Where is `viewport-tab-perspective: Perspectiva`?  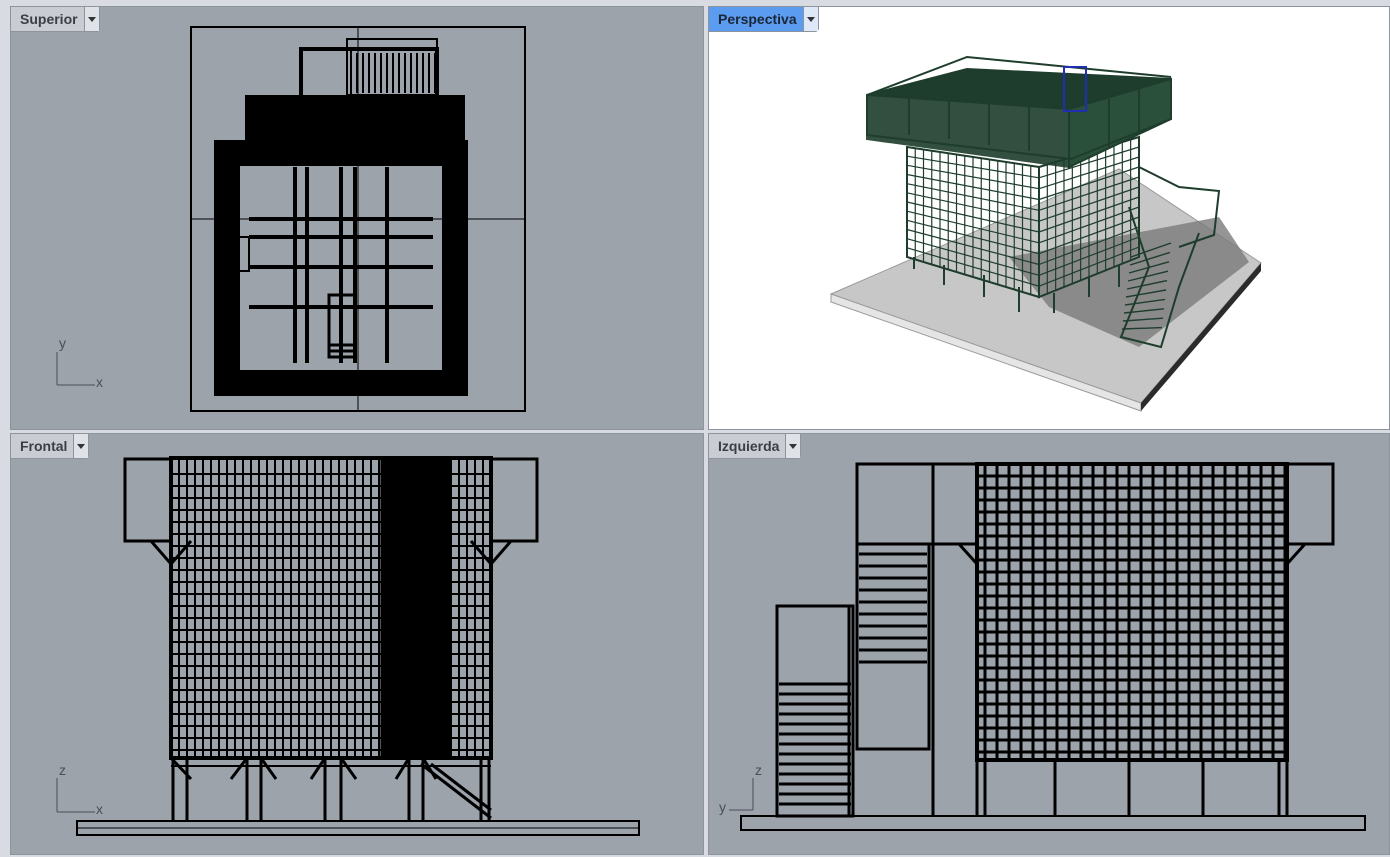
viewport-tab-perspective: Perspectiva is located at coordinates (764, 19).